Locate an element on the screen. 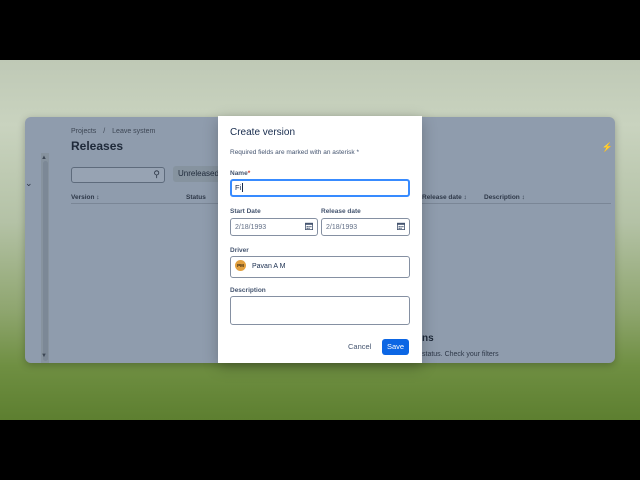 The height and width of the screenshot is (480, 640). scroll-up-icon: ▲ is located at coordinates (44, 158).